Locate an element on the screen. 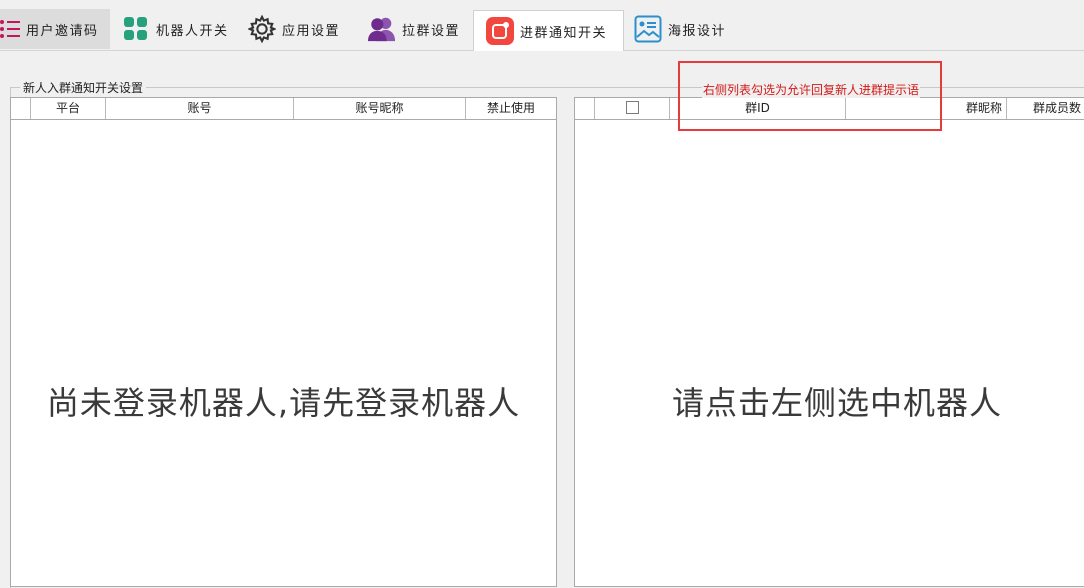  group-grid-empty-message: 请点击左侧选中机器人 is located at coordinates (836, 403).